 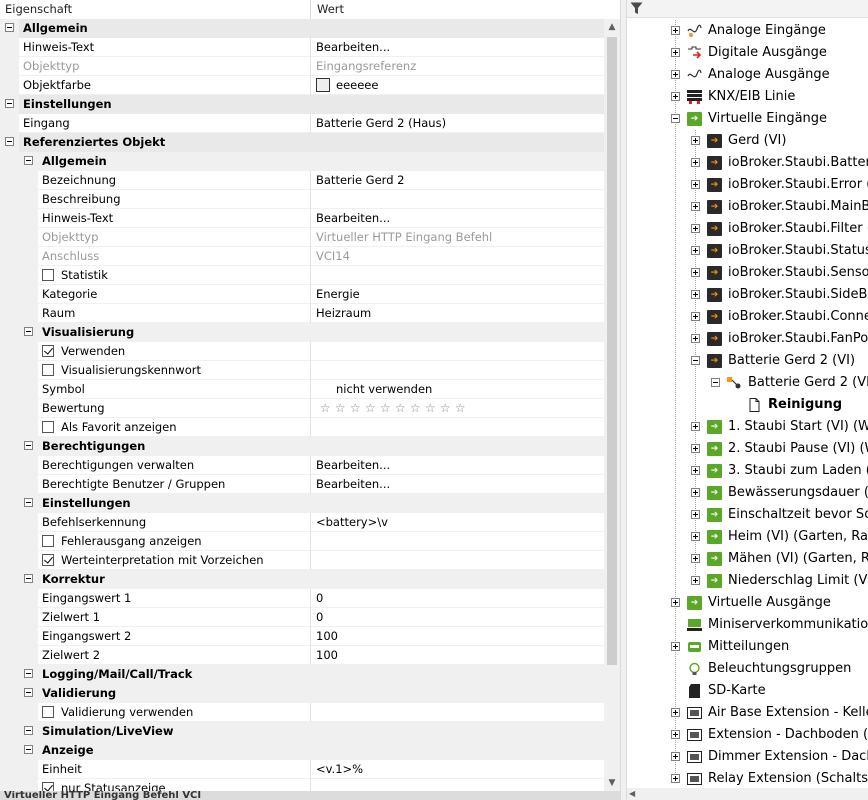 What do you see at coordinates (457, 769) in the screenshot?
I see `property-value-cell: <v.1>%` at bounding box center [457, 769].